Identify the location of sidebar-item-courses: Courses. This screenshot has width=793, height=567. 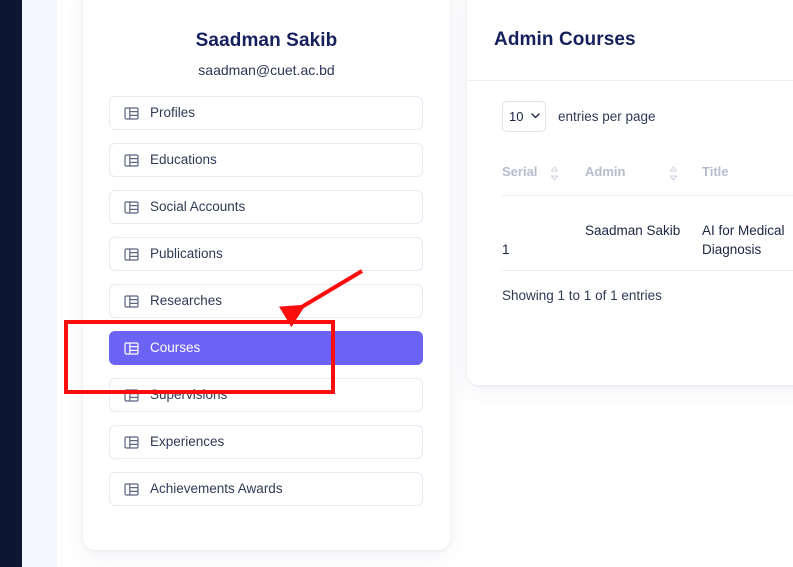
(266, 348).